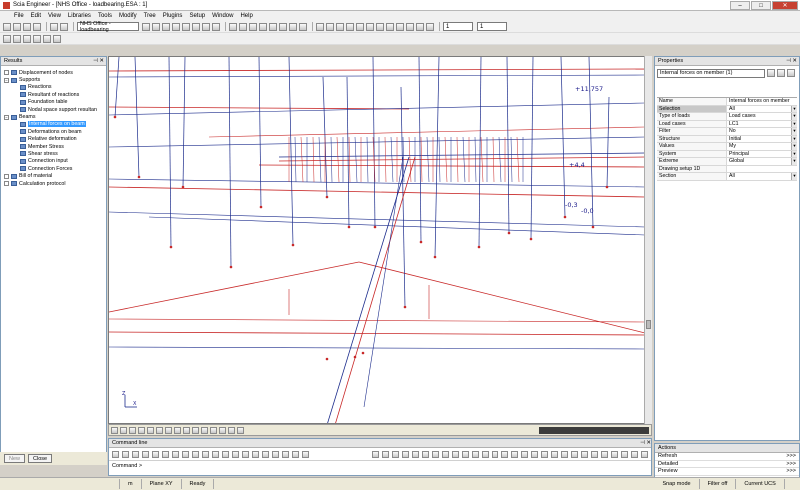 The image size is (800, 490). I want to click on menu-file: File, so click(19, 16).